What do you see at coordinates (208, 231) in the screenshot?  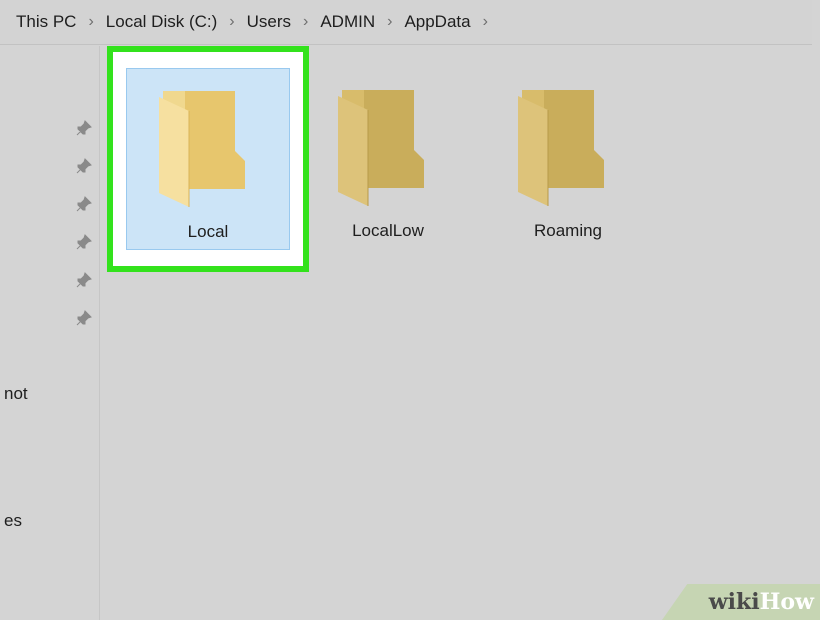 I see `folder-label: Local` at bounding box center [208, 231].